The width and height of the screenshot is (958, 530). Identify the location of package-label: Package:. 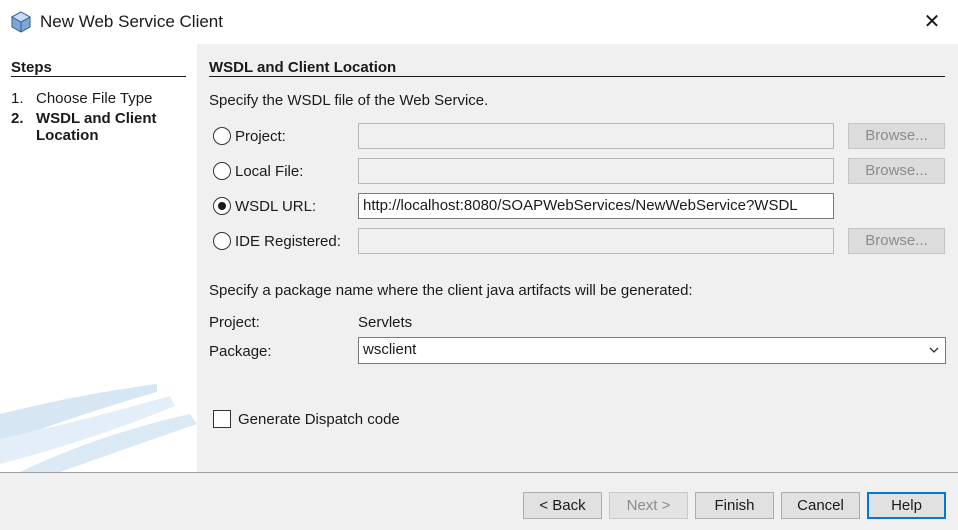
(240, 351).